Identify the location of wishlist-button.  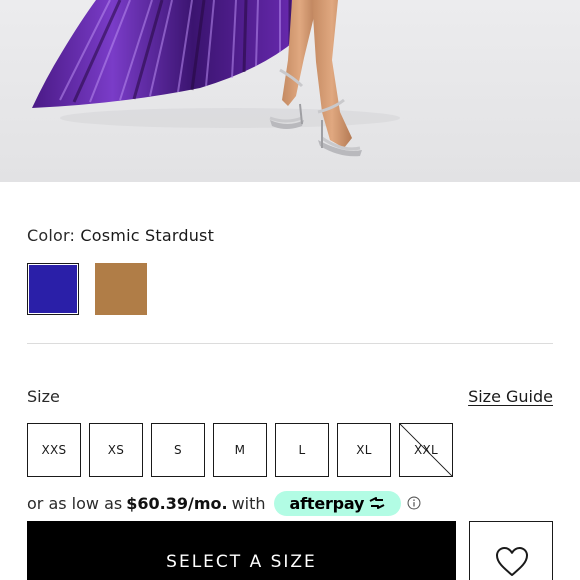
(511, 550).